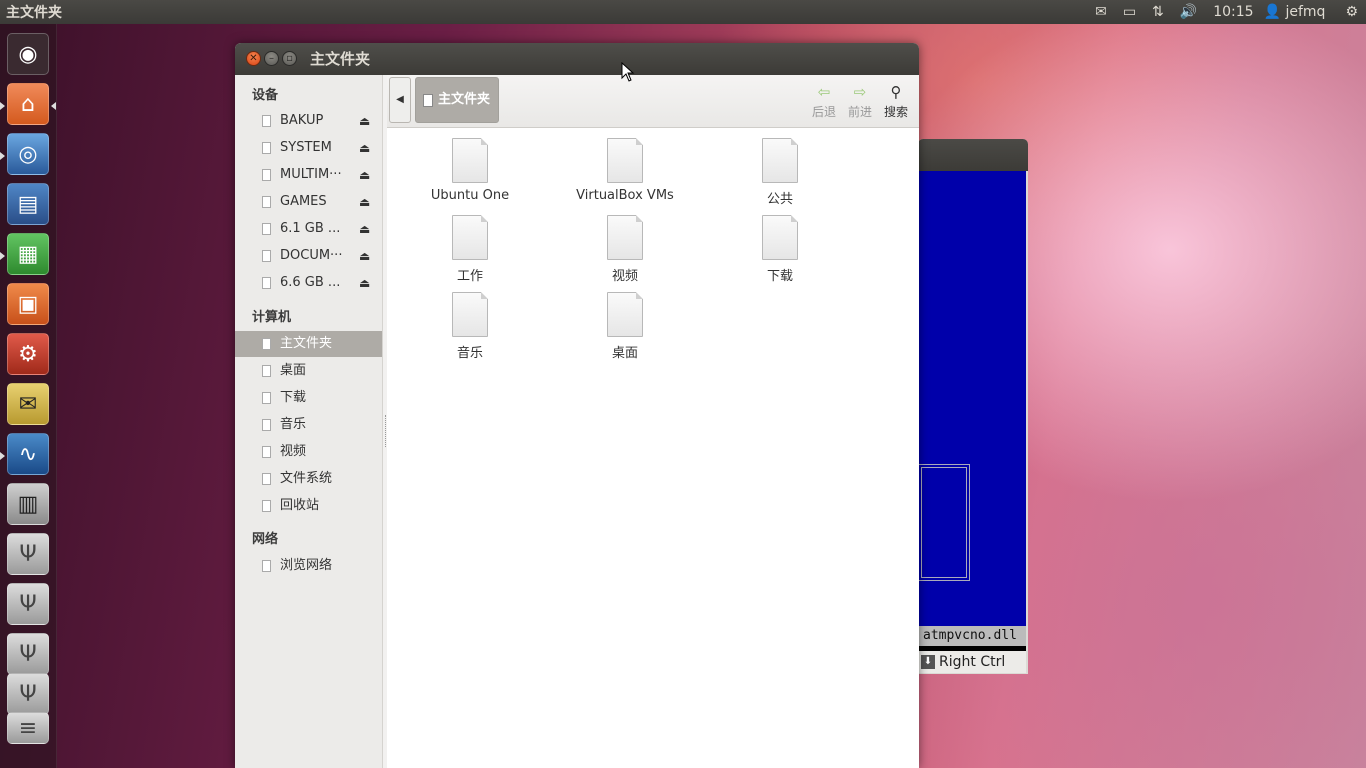 This screenshot has width=1366, height=768. I want to click on file-item: 音乐, so click(470, 326).